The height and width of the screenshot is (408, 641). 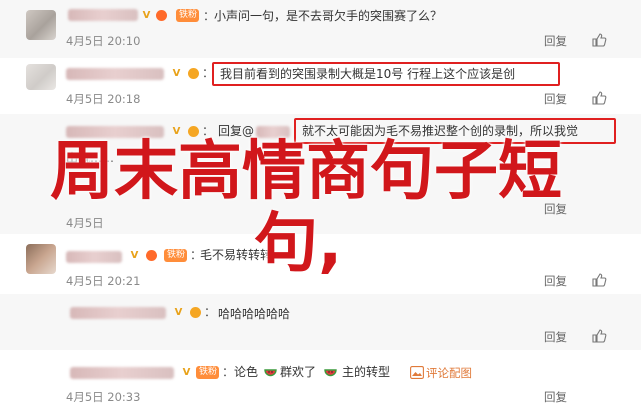 I want to click on comment-date: 4月5日, so click(x=85, y=223).